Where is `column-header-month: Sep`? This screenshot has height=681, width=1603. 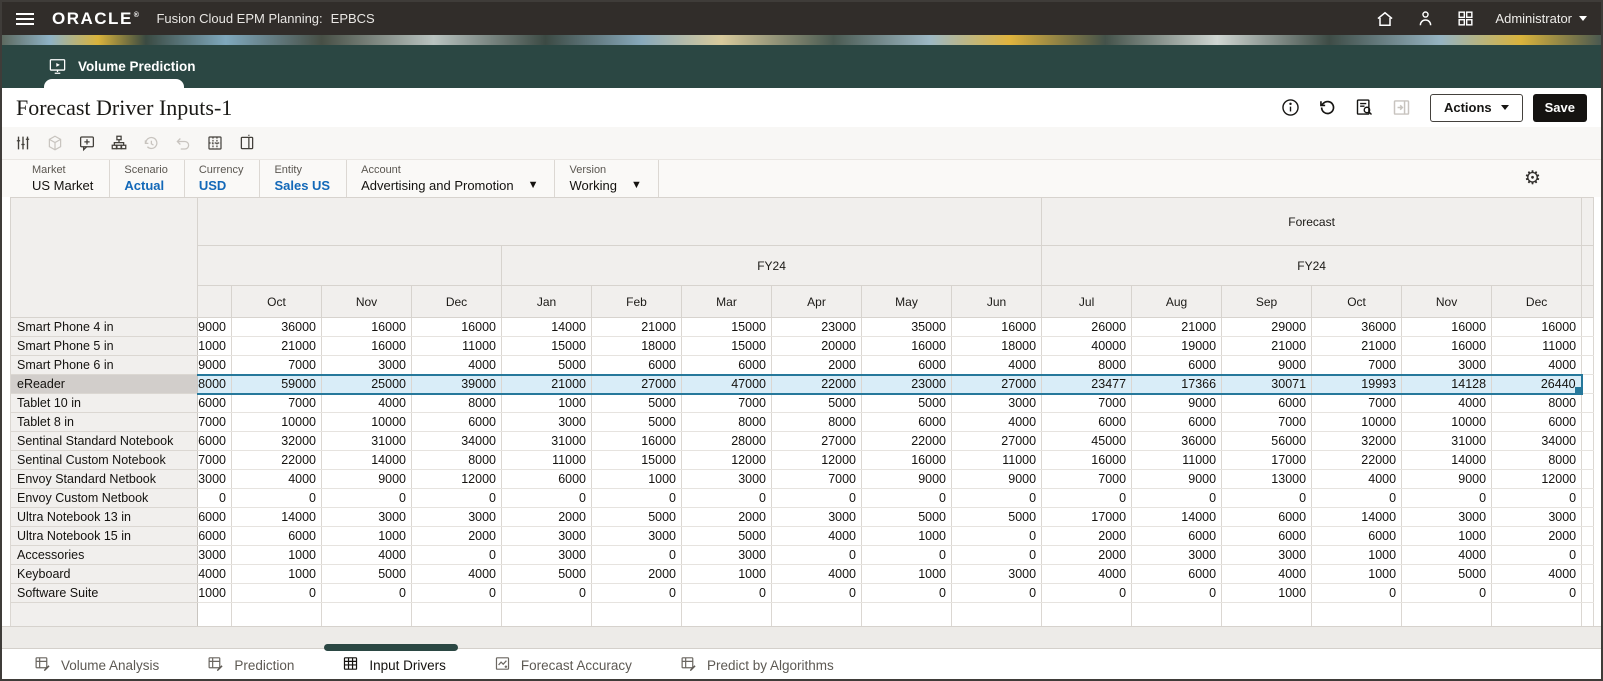
column-header-month: Sep is located at coordinates (1267, 301).